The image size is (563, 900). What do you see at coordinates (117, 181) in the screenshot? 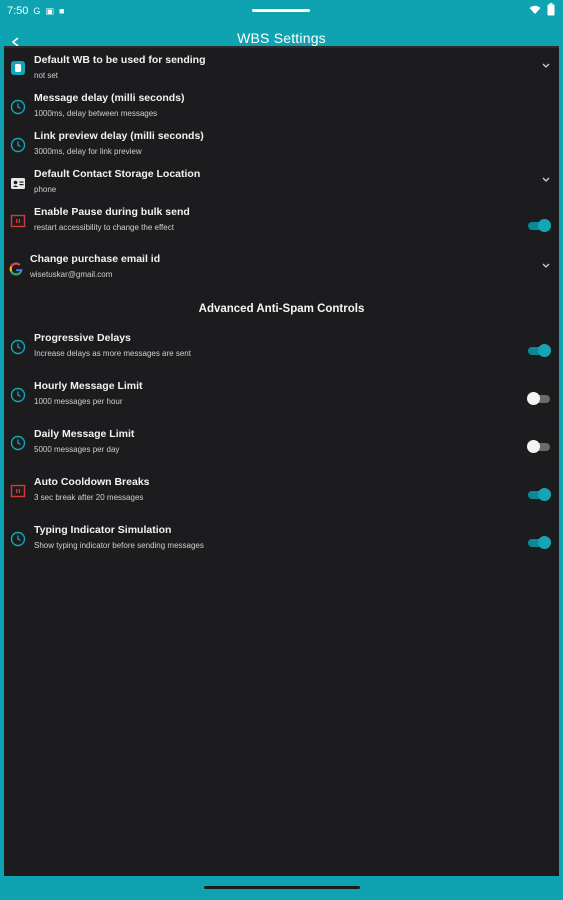
I see `setting-texts: Default Contact Storage Location phone` at bounding box center [117, 181].